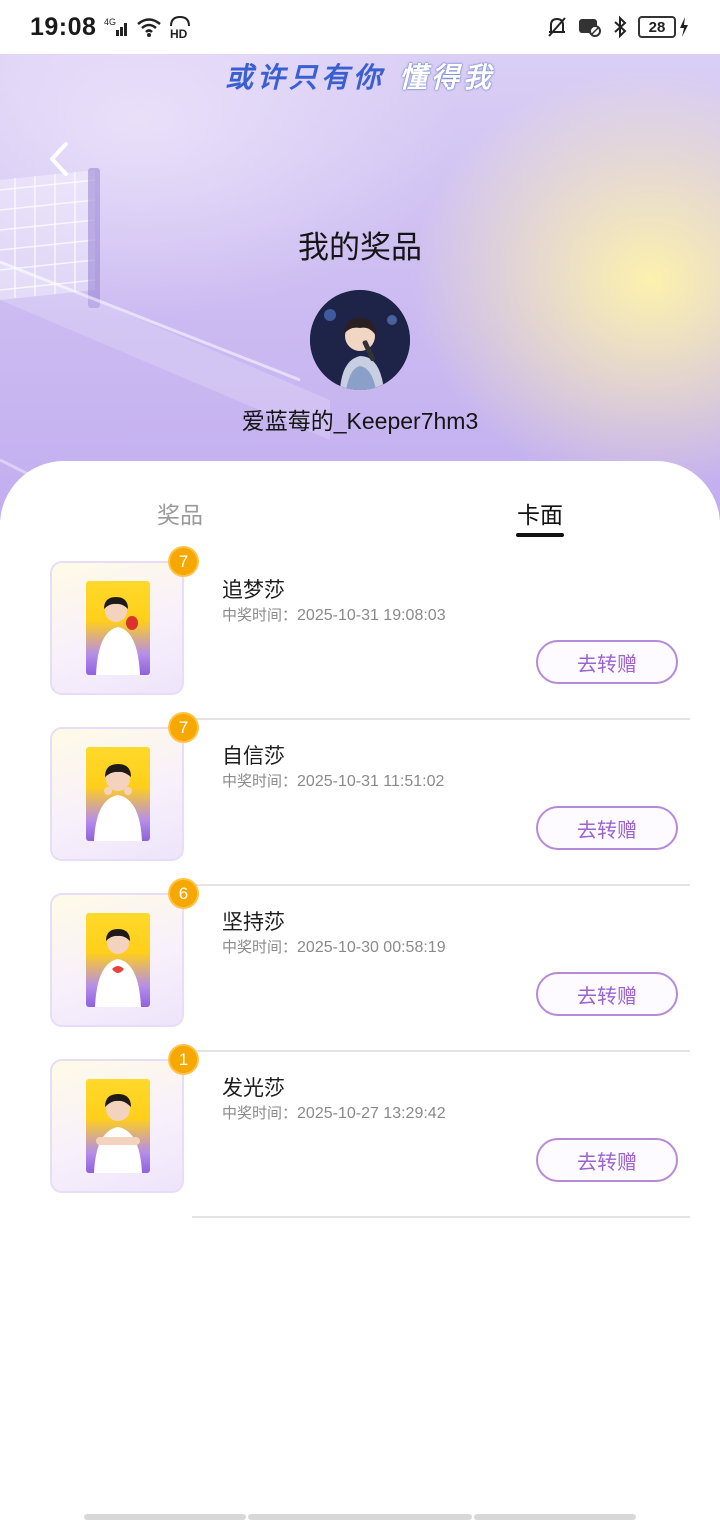  I want to click on count-badge: 6, so click(183, 893).